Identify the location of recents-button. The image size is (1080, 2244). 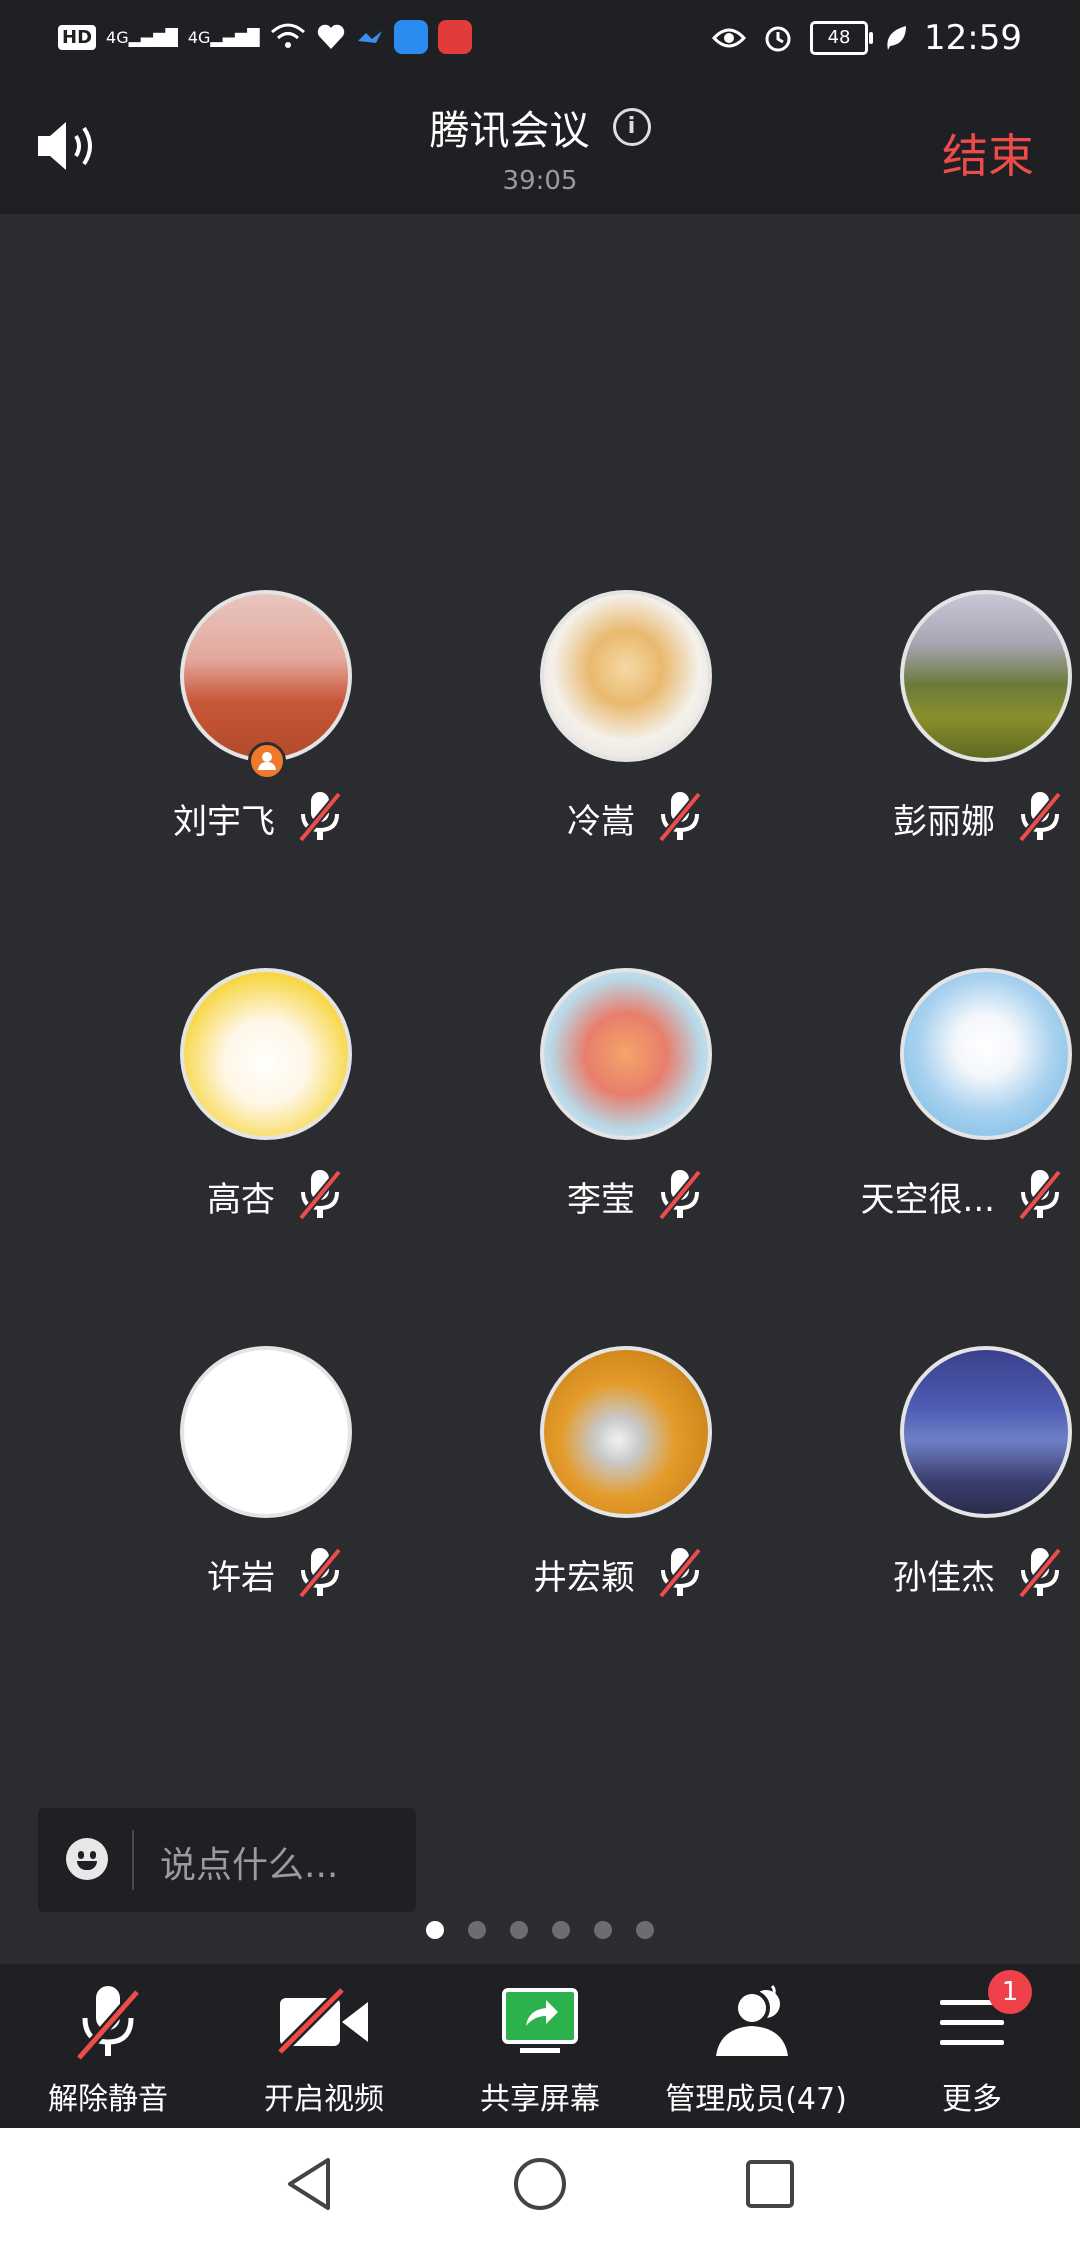
(770, 2186).